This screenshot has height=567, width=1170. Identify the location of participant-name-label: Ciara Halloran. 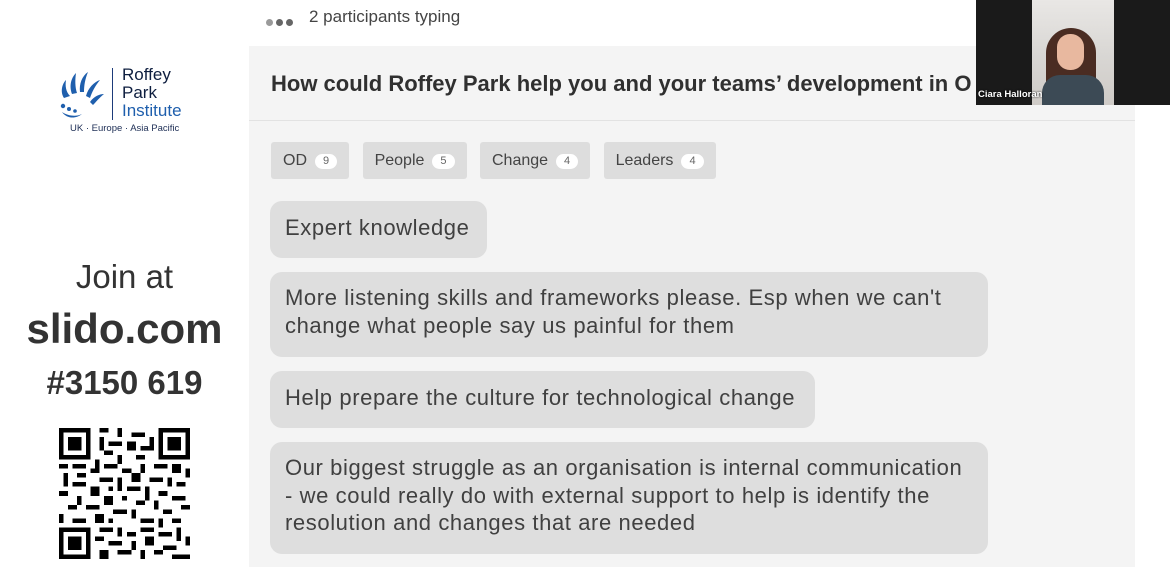
(1010, 94).